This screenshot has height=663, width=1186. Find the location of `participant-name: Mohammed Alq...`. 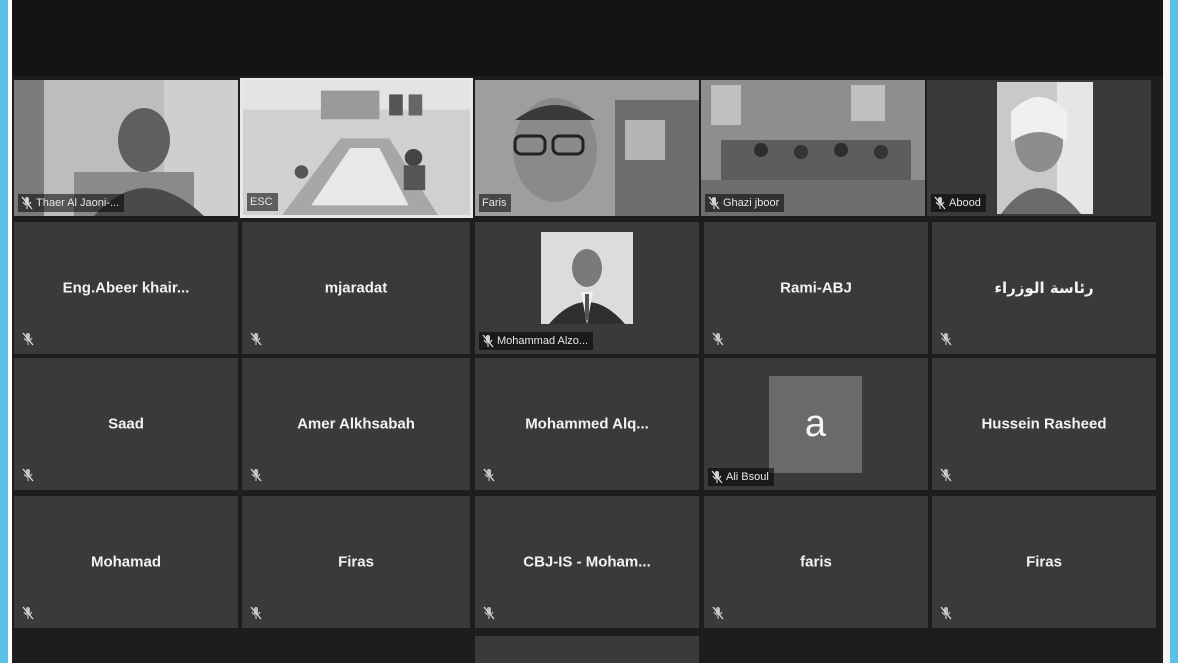

participant-name: Mohammed Alq... is located at coordinates (587, 424).